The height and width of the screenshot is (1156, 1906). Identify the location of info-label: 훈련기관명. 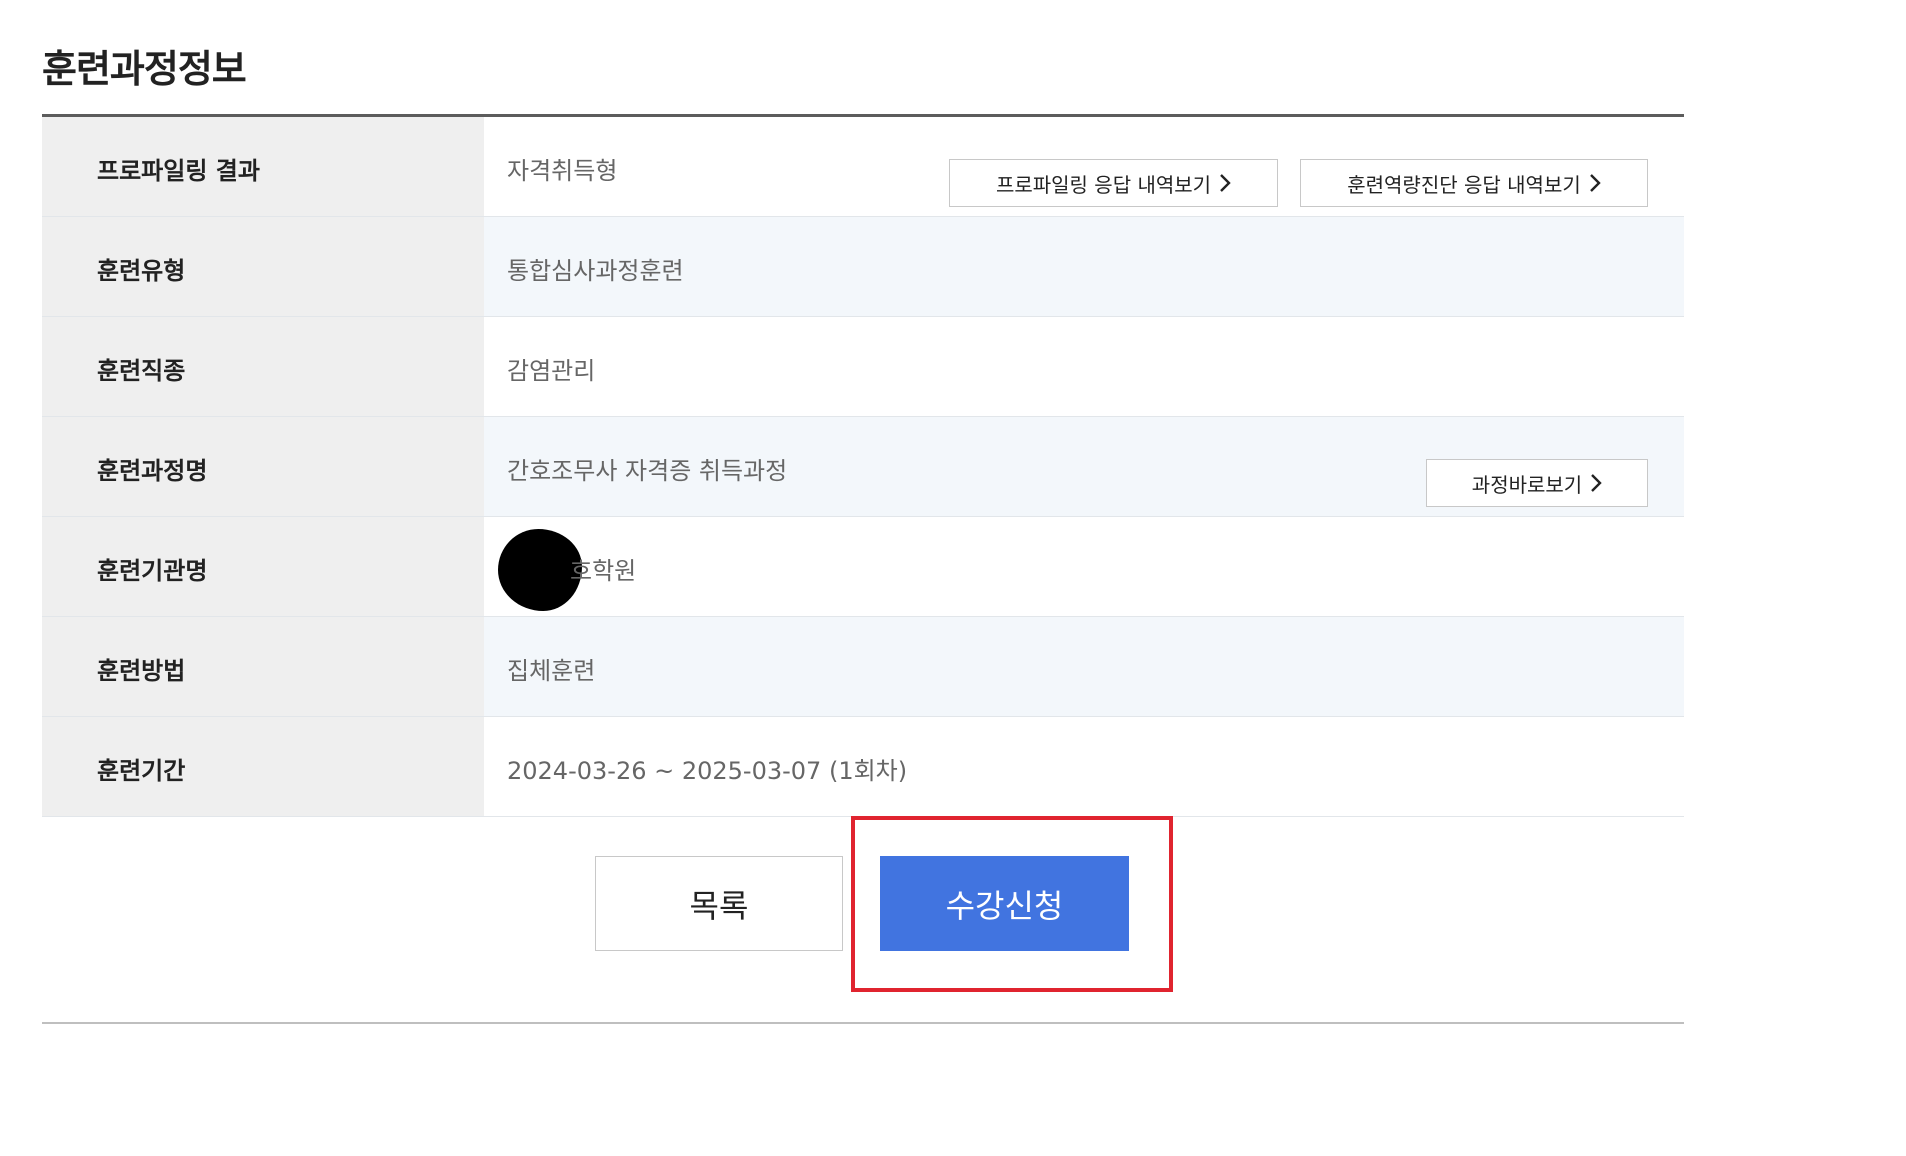
(263, 566).